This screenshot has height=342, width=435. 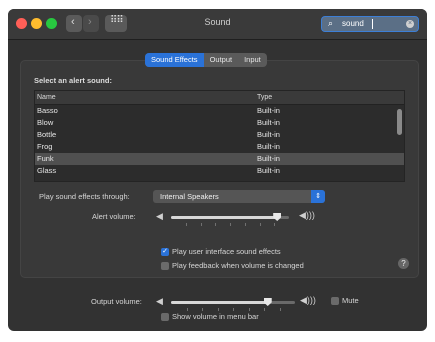 I want to click on volume-feedback-label: Play feedback when volume is changed, so click(x=238, y=265).